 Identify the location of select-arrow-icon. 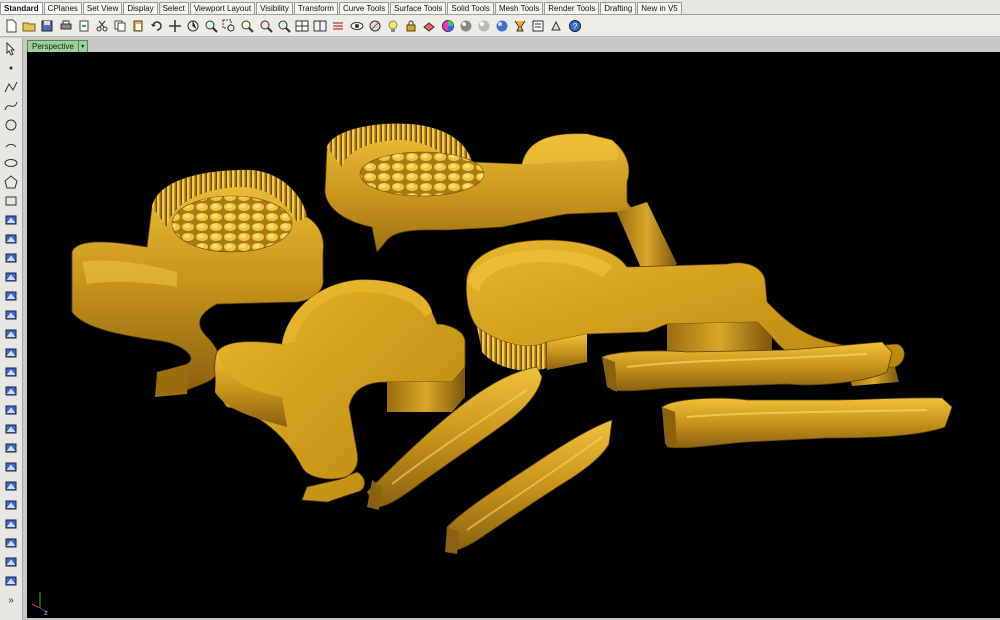
(11, 49).